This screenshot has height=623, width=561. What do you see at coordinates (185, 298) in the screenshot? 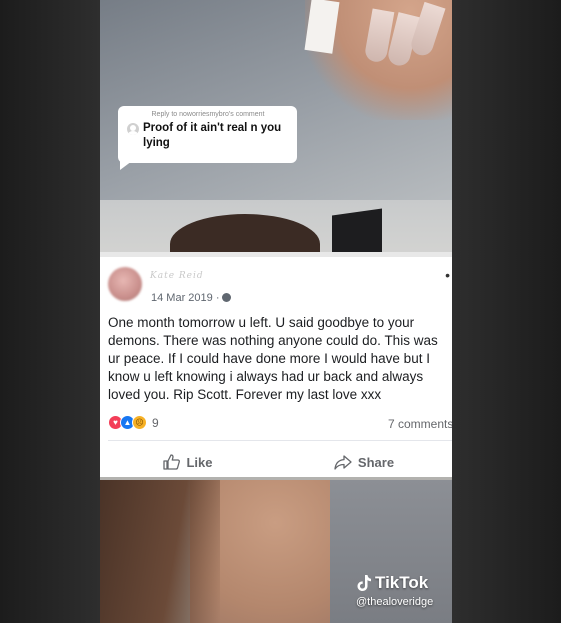
I see `post-date-text: 14 Mar 2019 ·` at bounding box center [185, 298].